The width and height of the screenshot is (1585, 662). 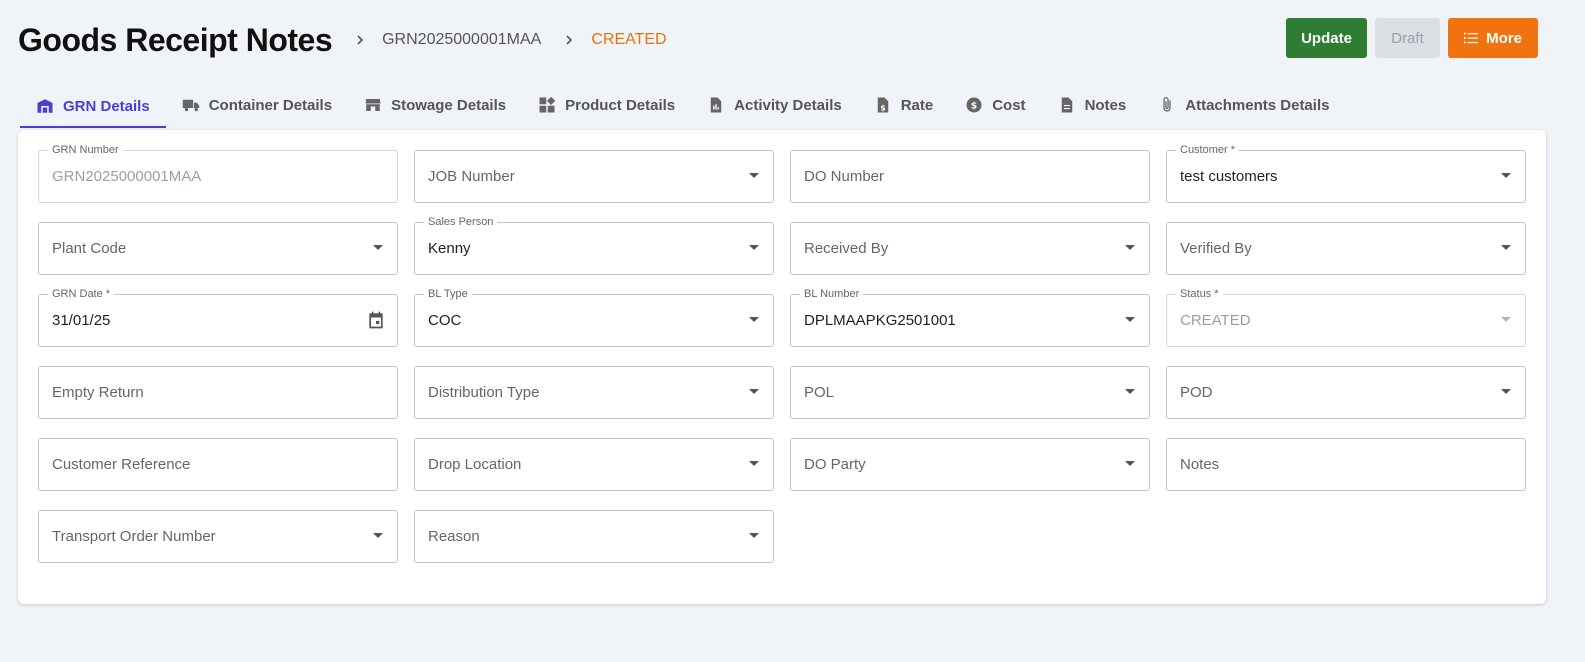 What do you see at coordinates (190, 105) in the screenshot?
I see `truck-icon` at bounding box center [190, 105].